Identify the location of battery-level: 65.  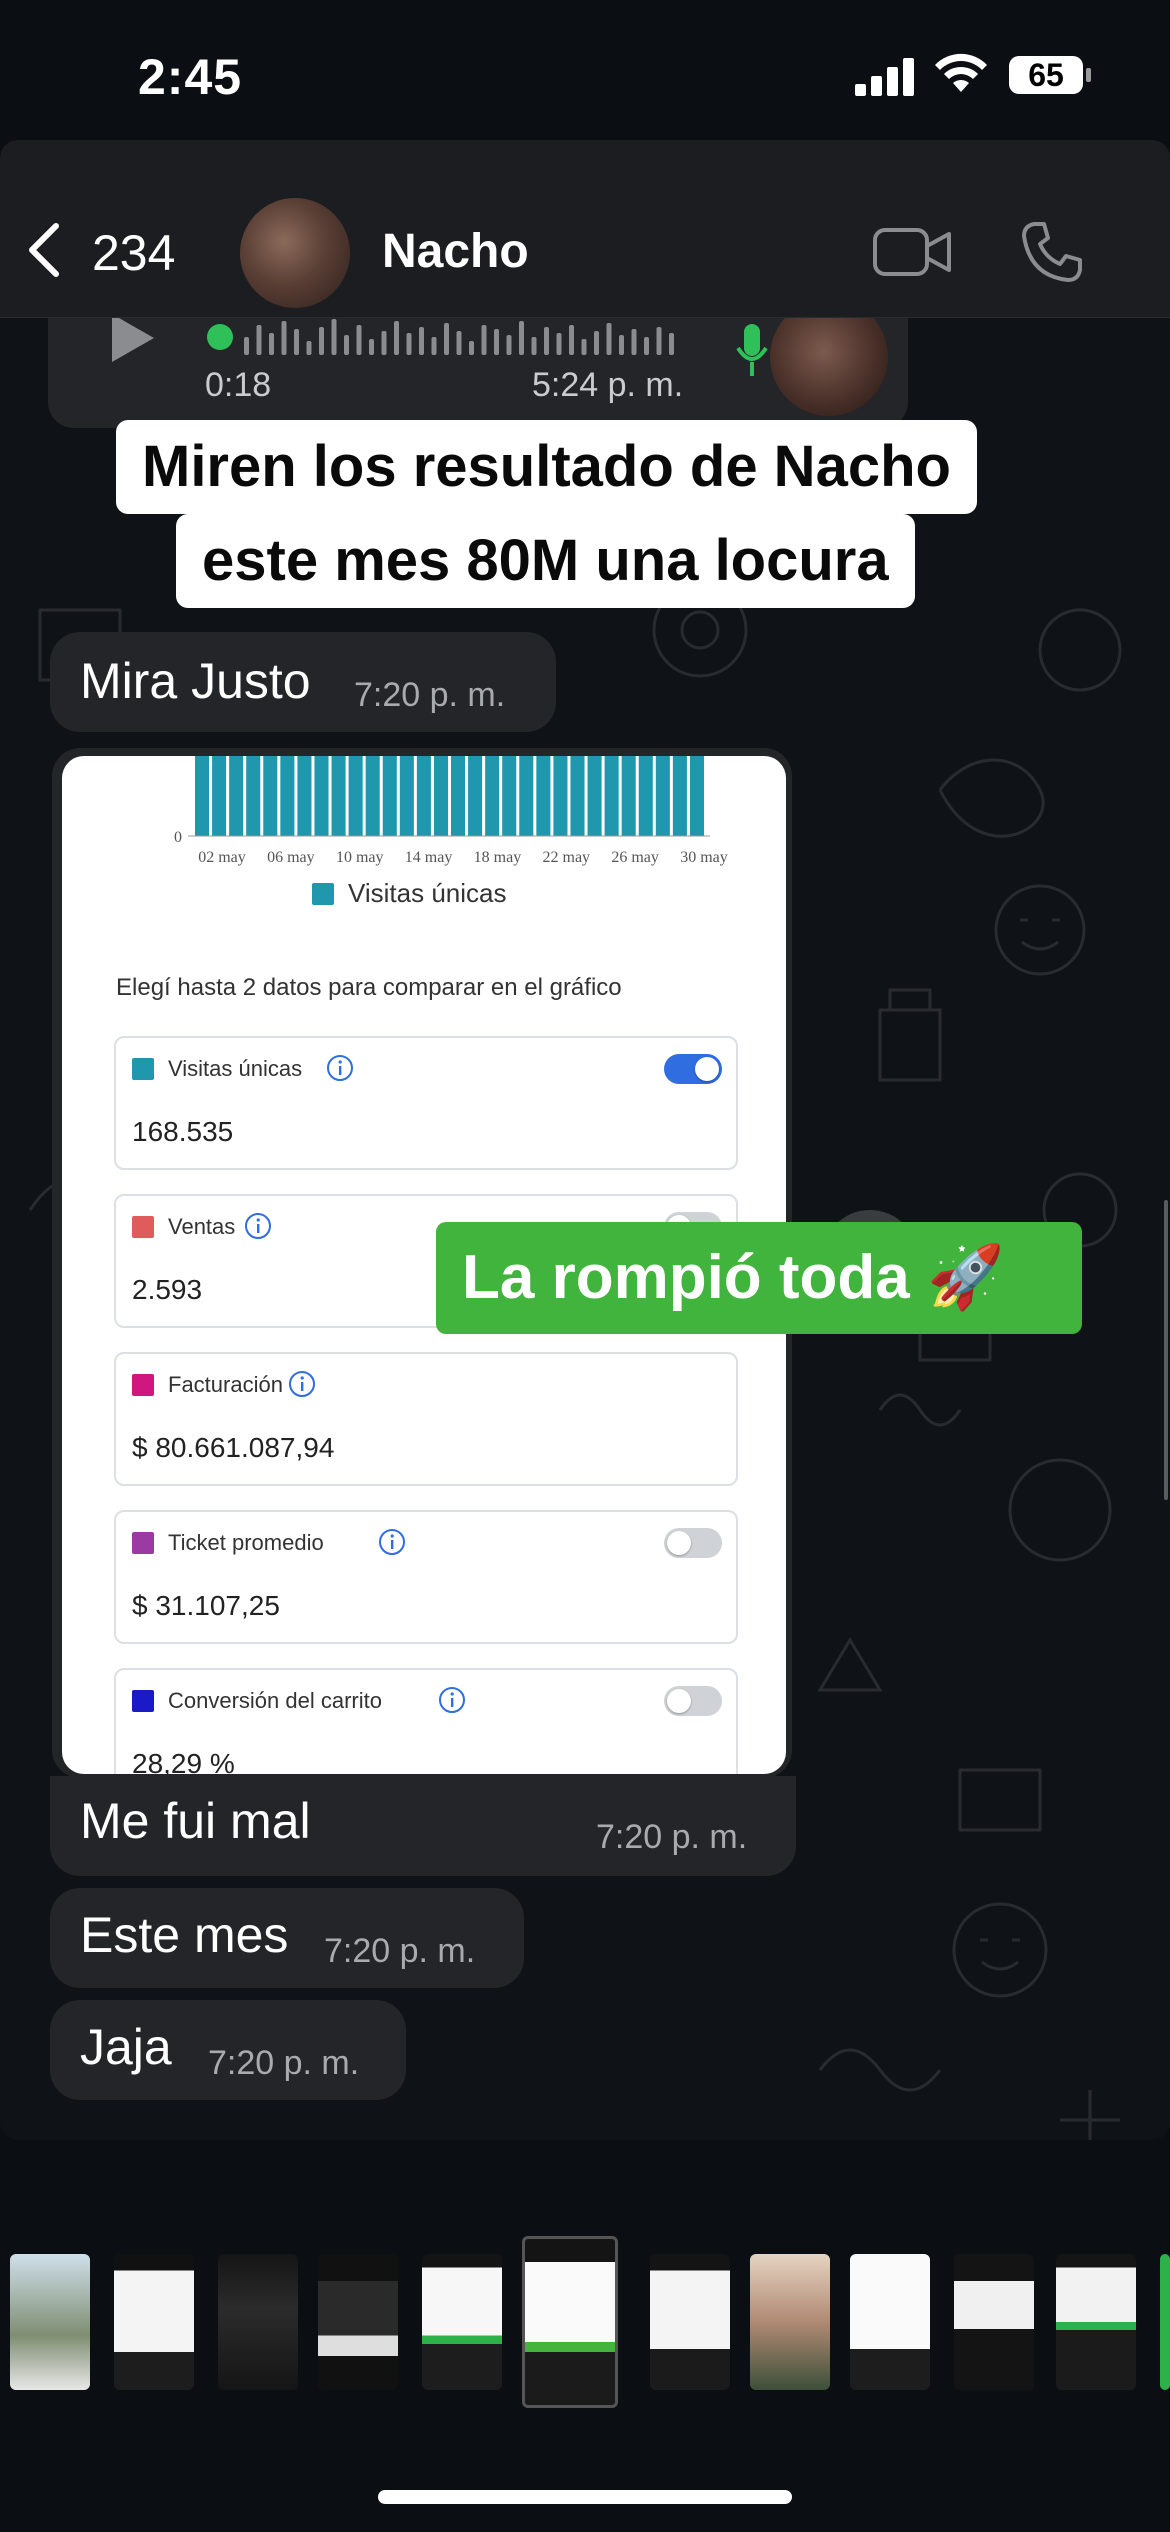
(1046, 75).